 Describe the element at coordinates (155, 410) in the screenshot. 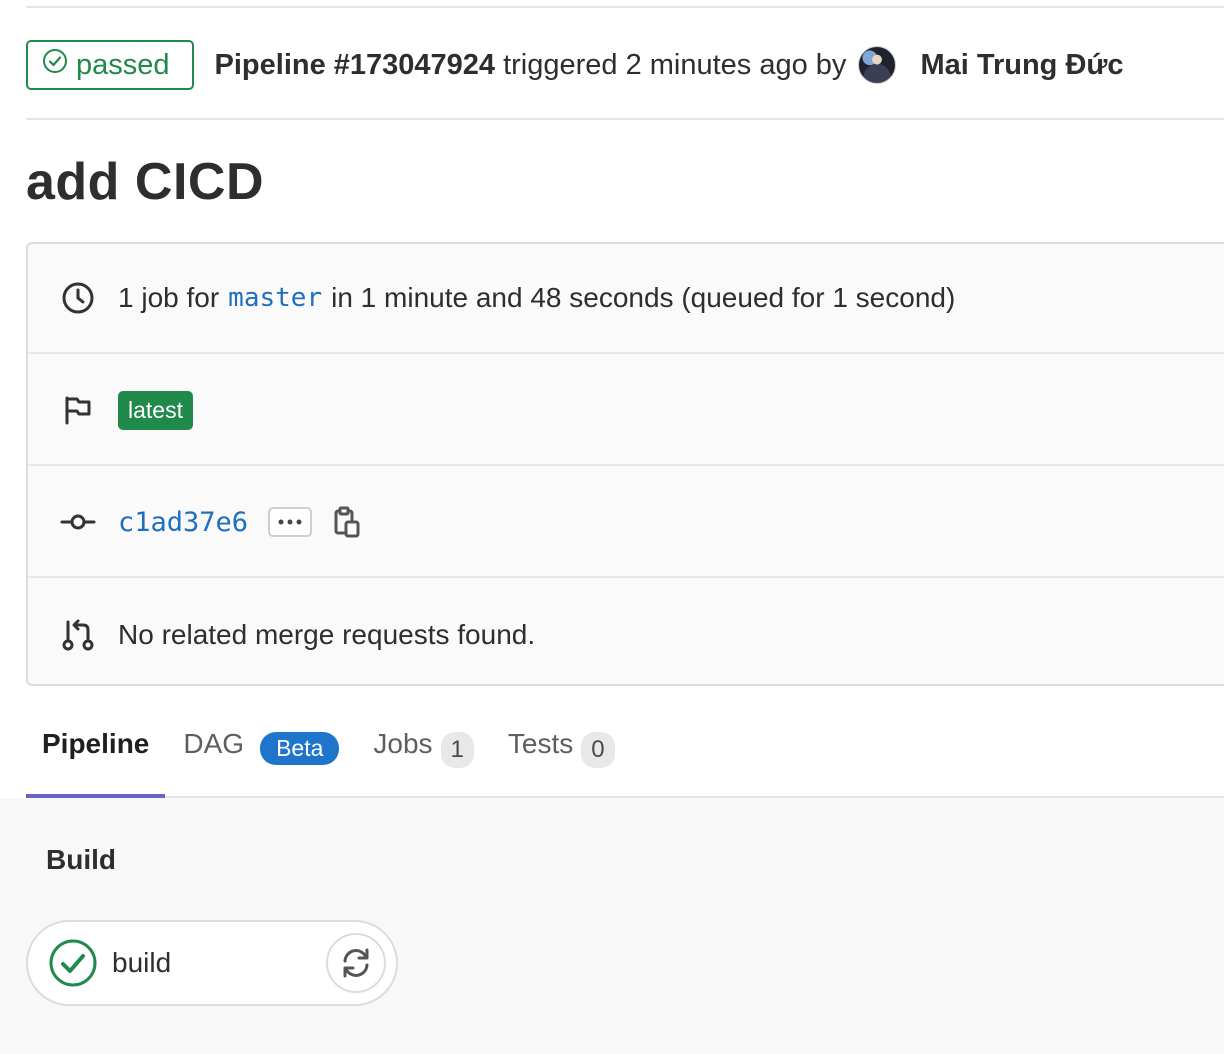

I see `latest-badge: latest` at that location.